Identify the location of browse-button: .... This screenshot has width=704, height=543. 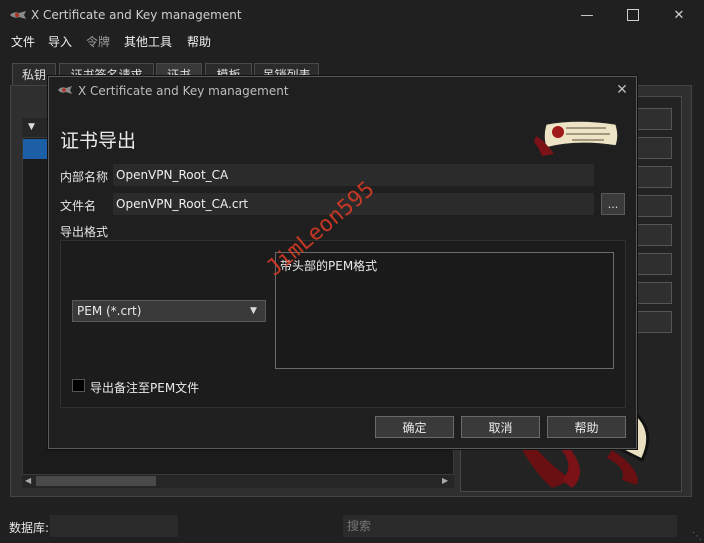
(613, 204).